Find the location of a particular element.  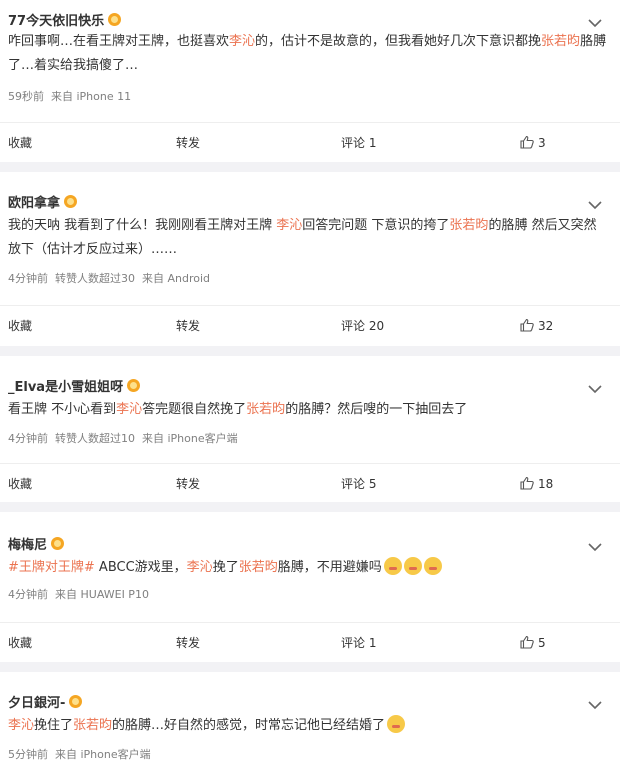

like-count: 5 is located at coordinates (542, 643).